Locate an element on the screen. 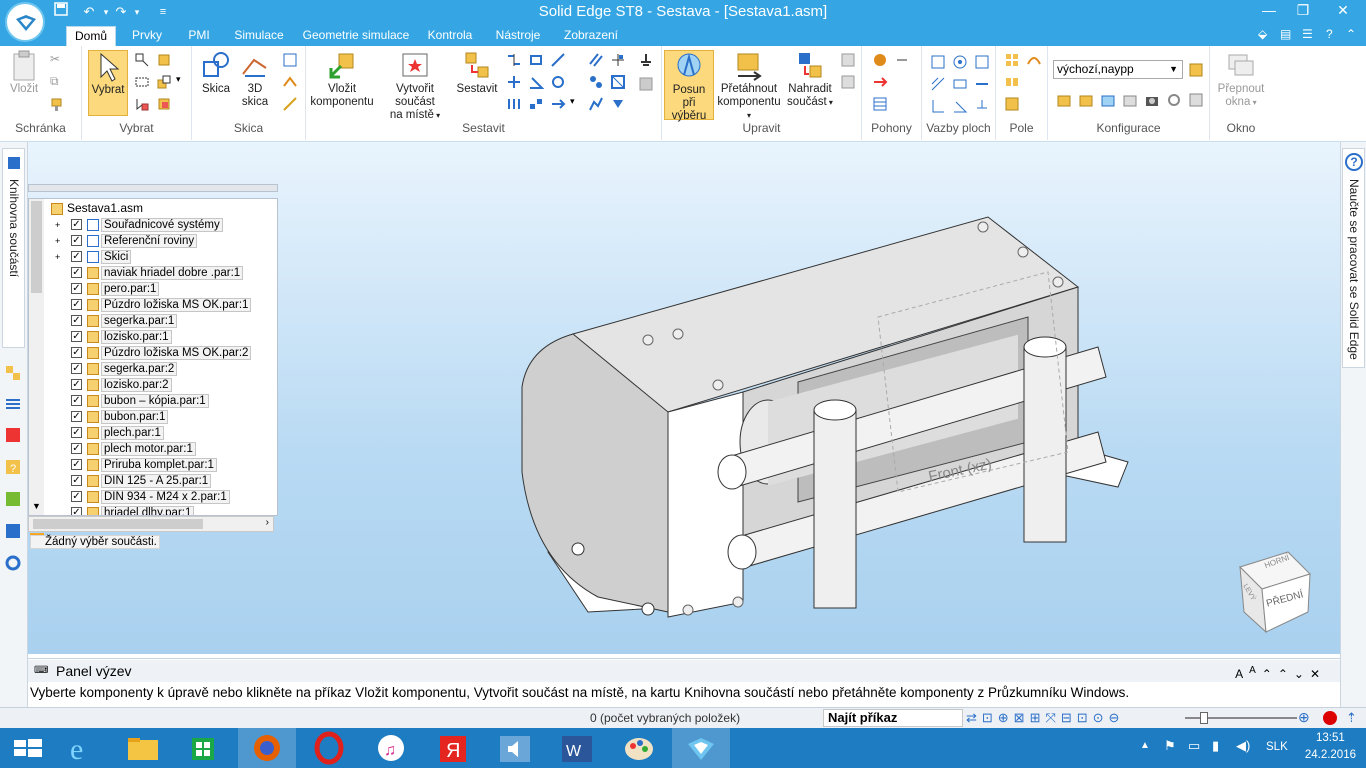 This screenshot has height=771, width=1366. file-explorer-icon is located at coordinates (143, 748).